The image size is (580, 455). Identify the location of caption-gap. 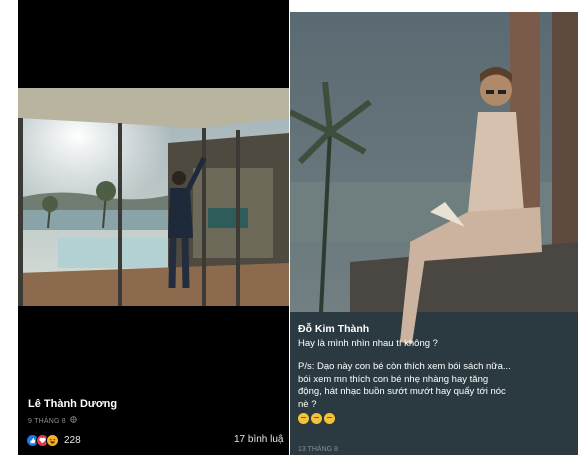
(433, 355).